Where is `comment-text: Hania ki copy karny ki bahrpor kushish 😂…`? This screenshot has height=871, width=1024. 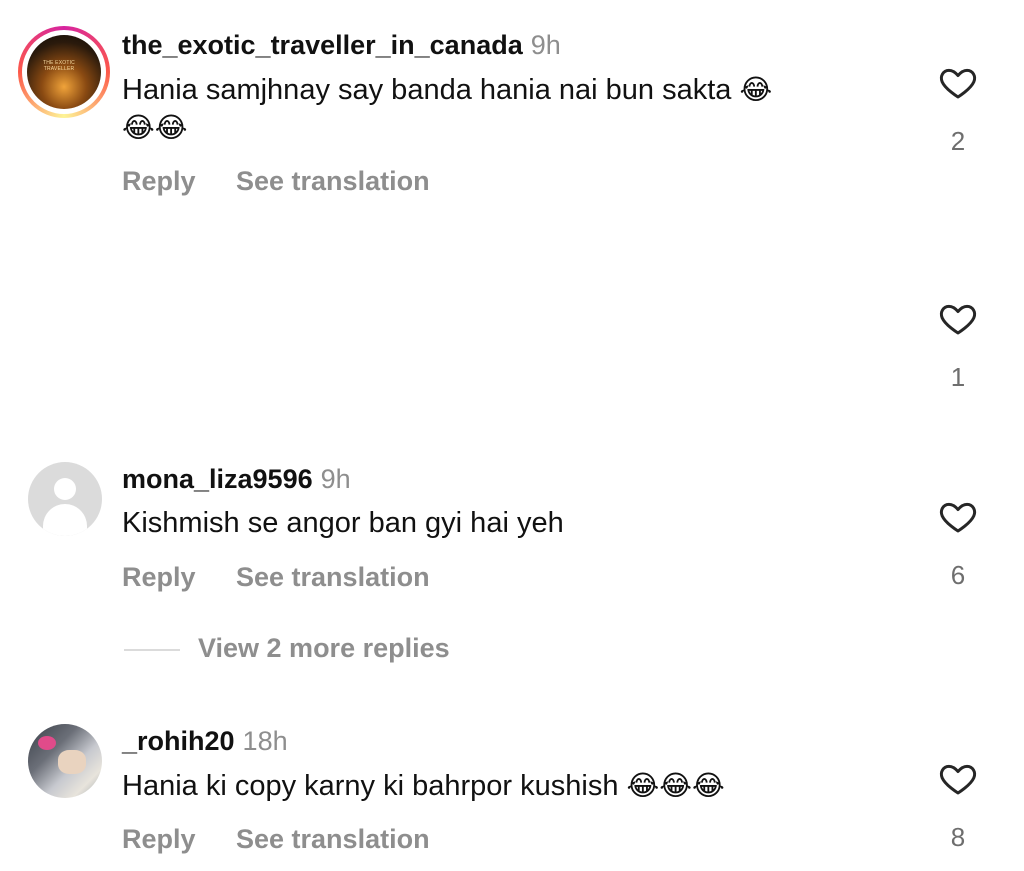
comment-text: Hania ki copy karny ki bahrpor kushish 😂… is located at coordinates (423, 785).